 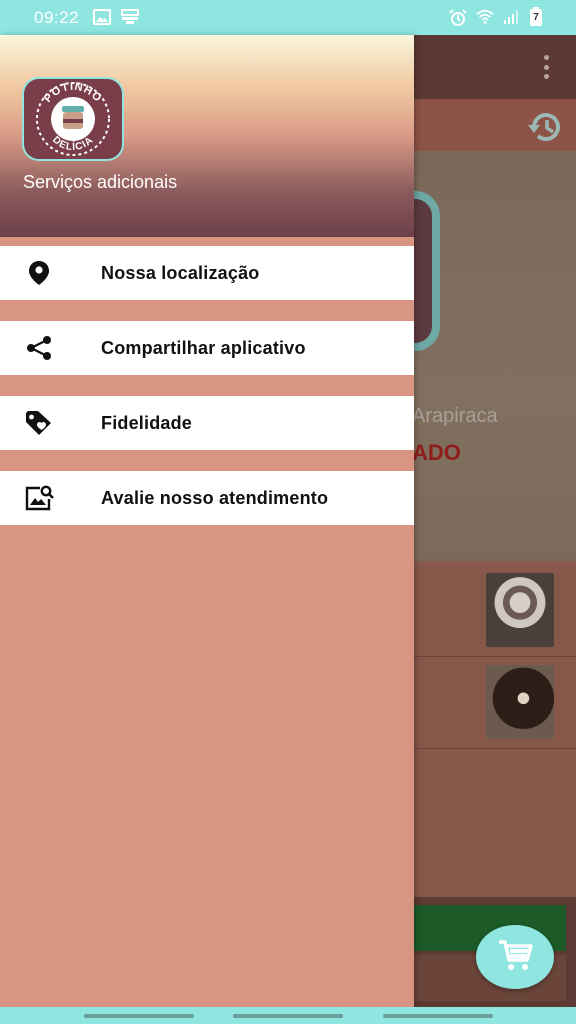 What do you see at coordinates (130, 17) in the screenshot?
I see `cast-icon` at bounding box center [130, 17].